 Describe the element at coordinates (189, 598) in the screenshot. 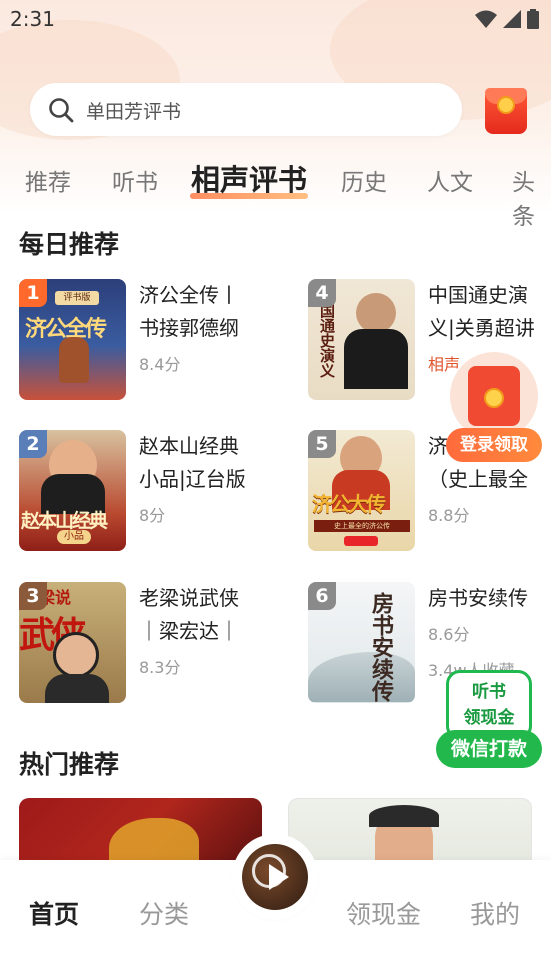

I see `item-title-line1: 老梁说武侠` at that location.